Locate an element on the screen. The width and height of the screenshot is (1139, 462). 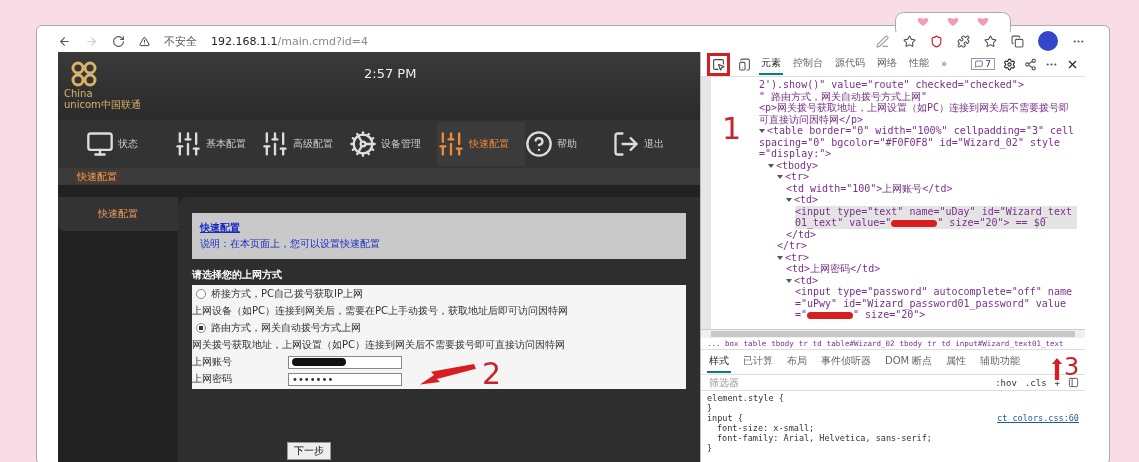
styles-tab: DOM 断点 is located at coordinates (909, 362).